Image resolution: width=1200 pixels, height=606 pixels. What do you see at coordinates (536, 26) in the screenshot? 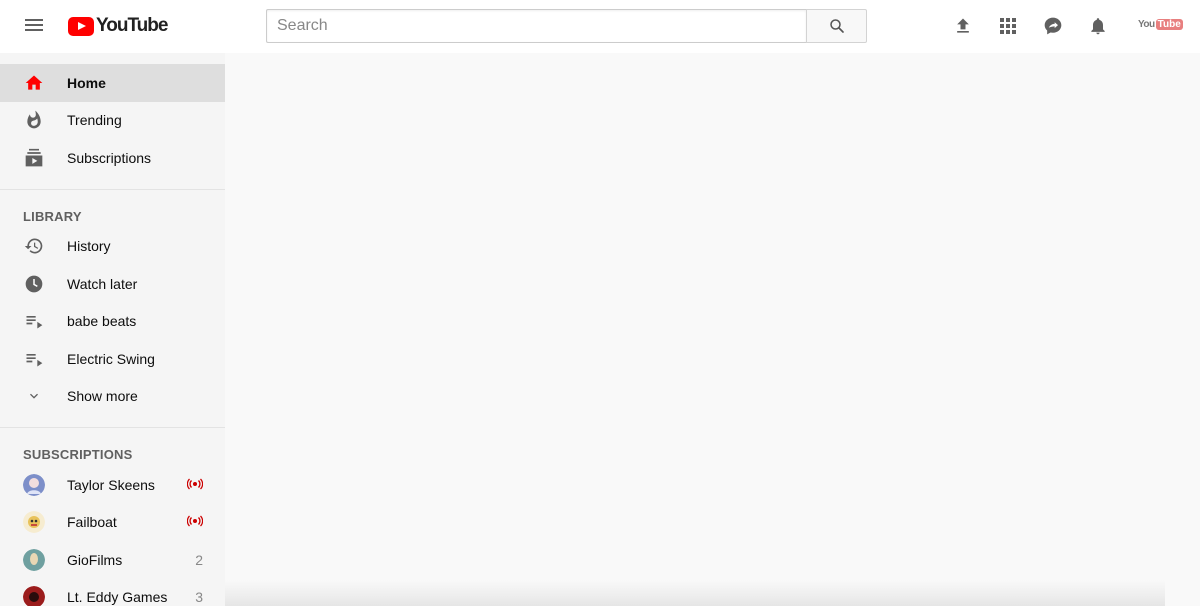
I see `search-input` at bounding box center [536, 26].